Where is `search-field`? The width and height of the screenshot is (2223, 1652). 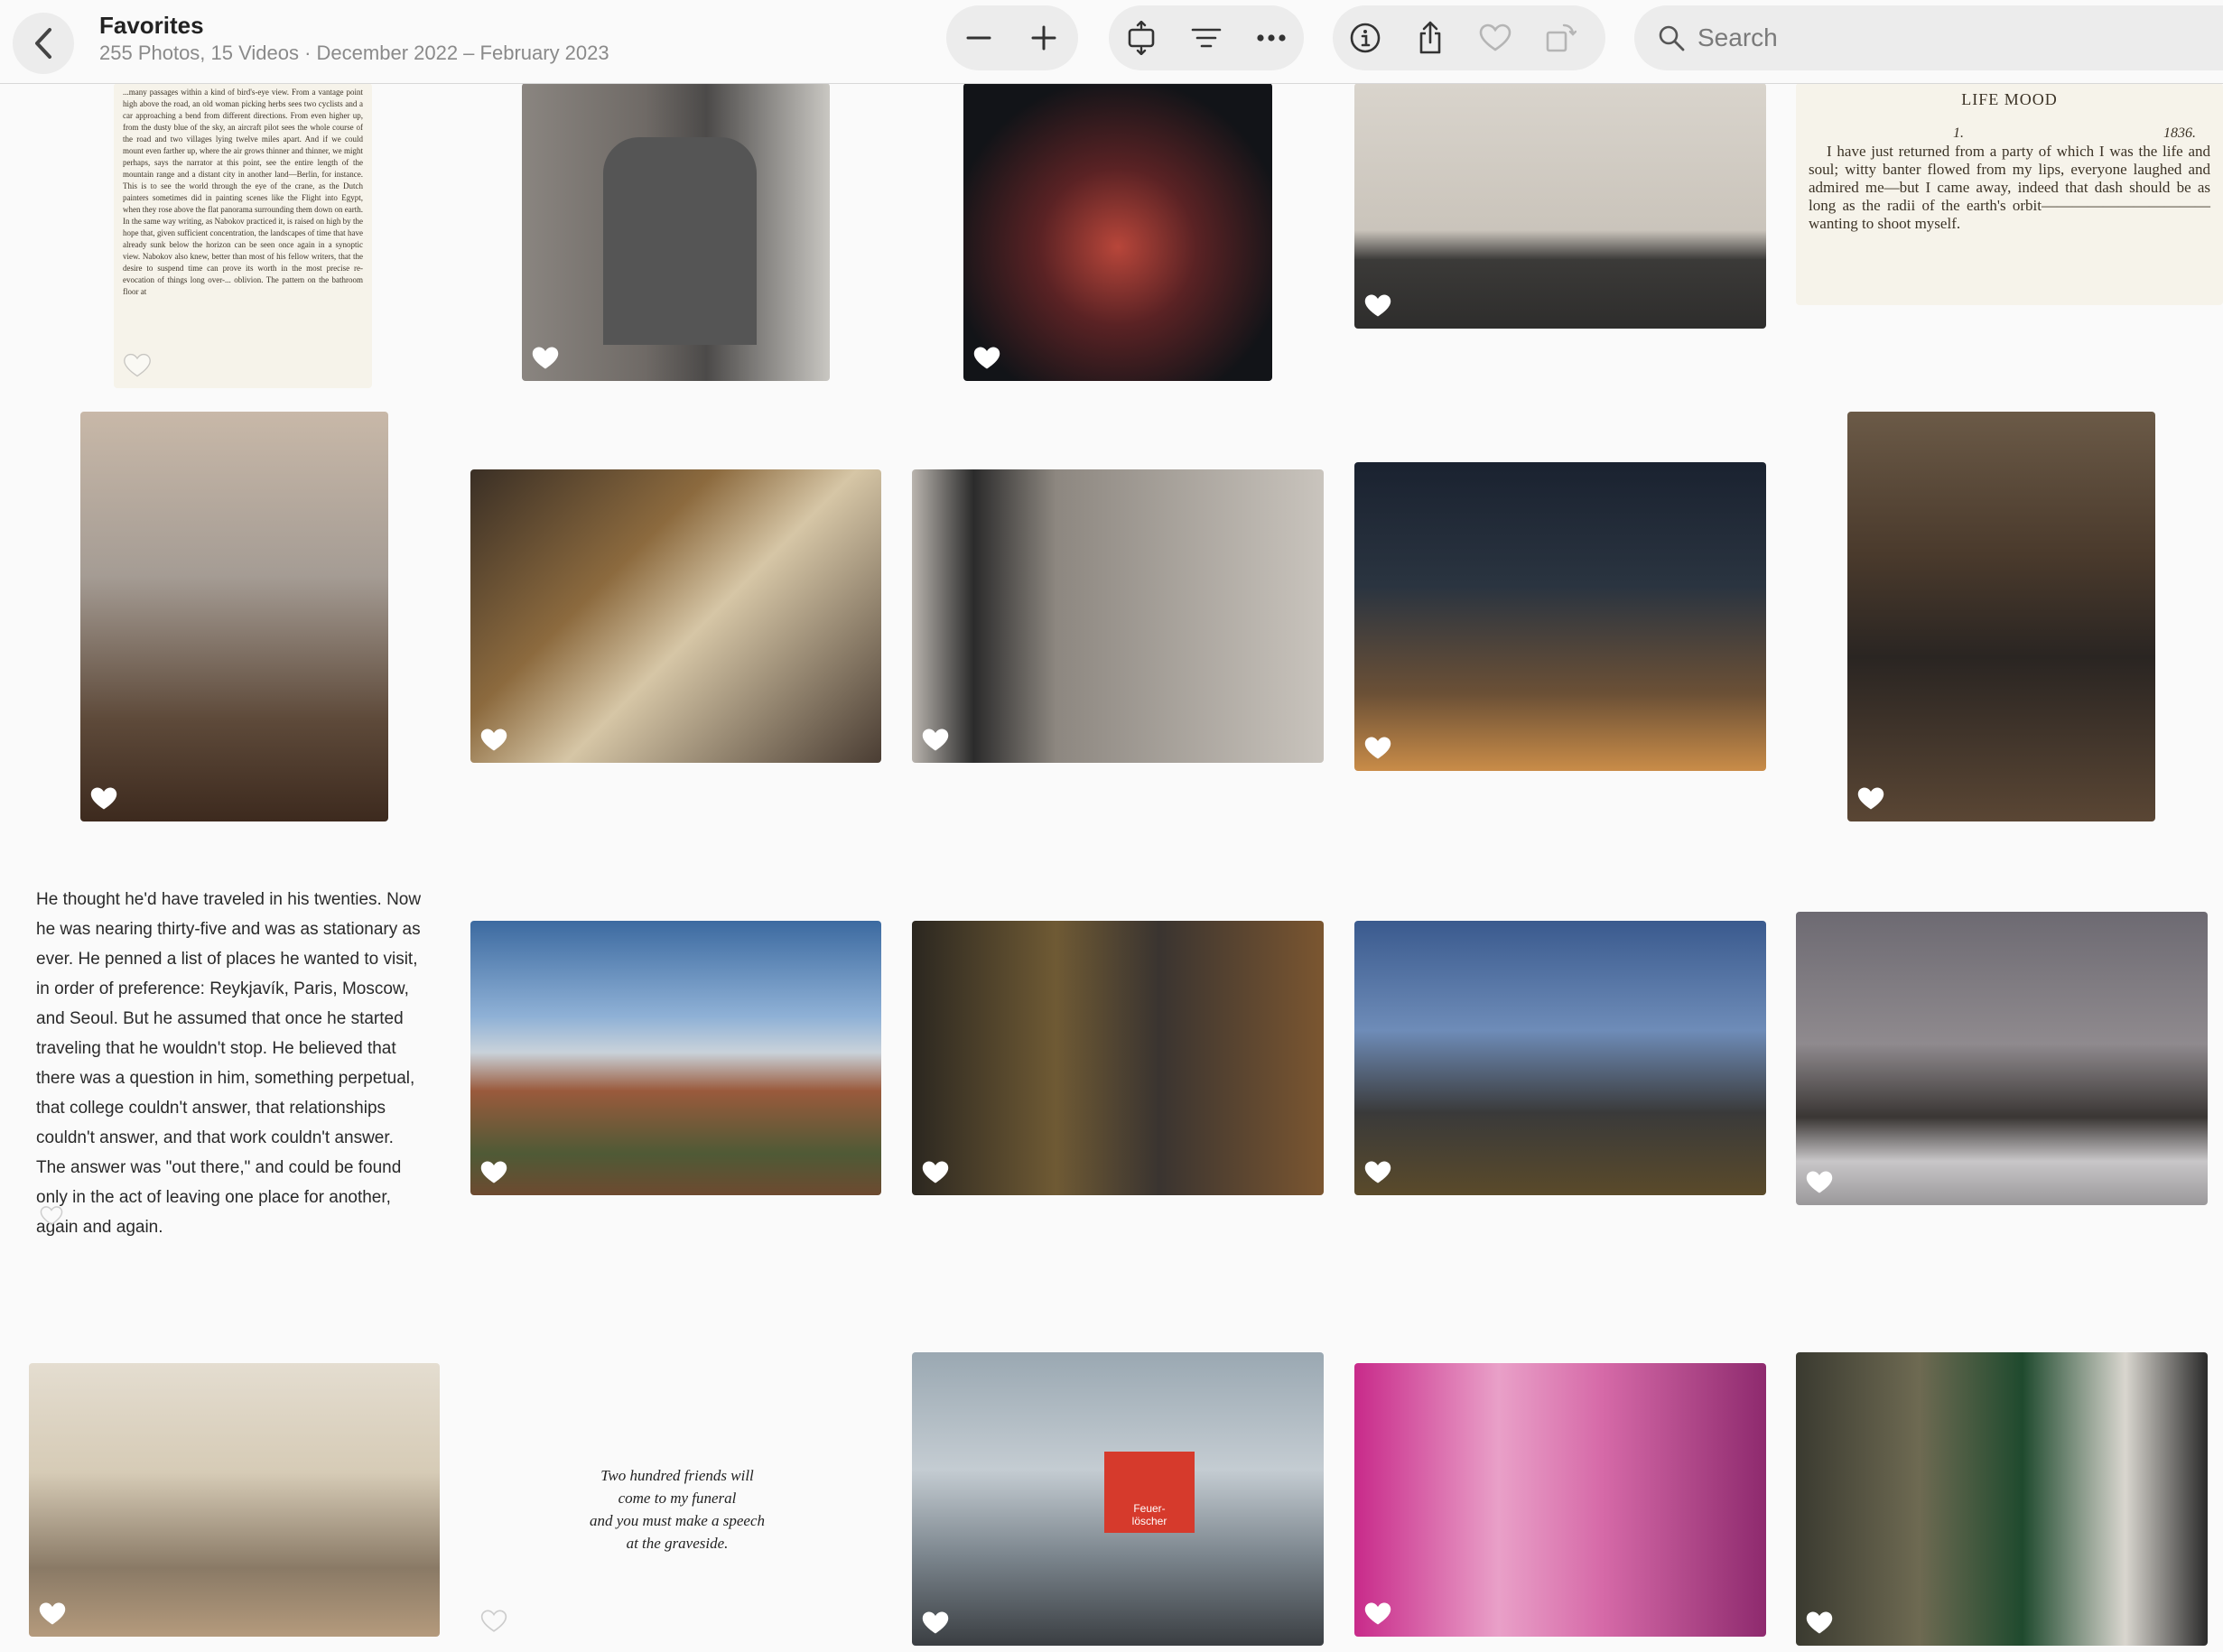
search-field is located at coordinates (1928, 37).